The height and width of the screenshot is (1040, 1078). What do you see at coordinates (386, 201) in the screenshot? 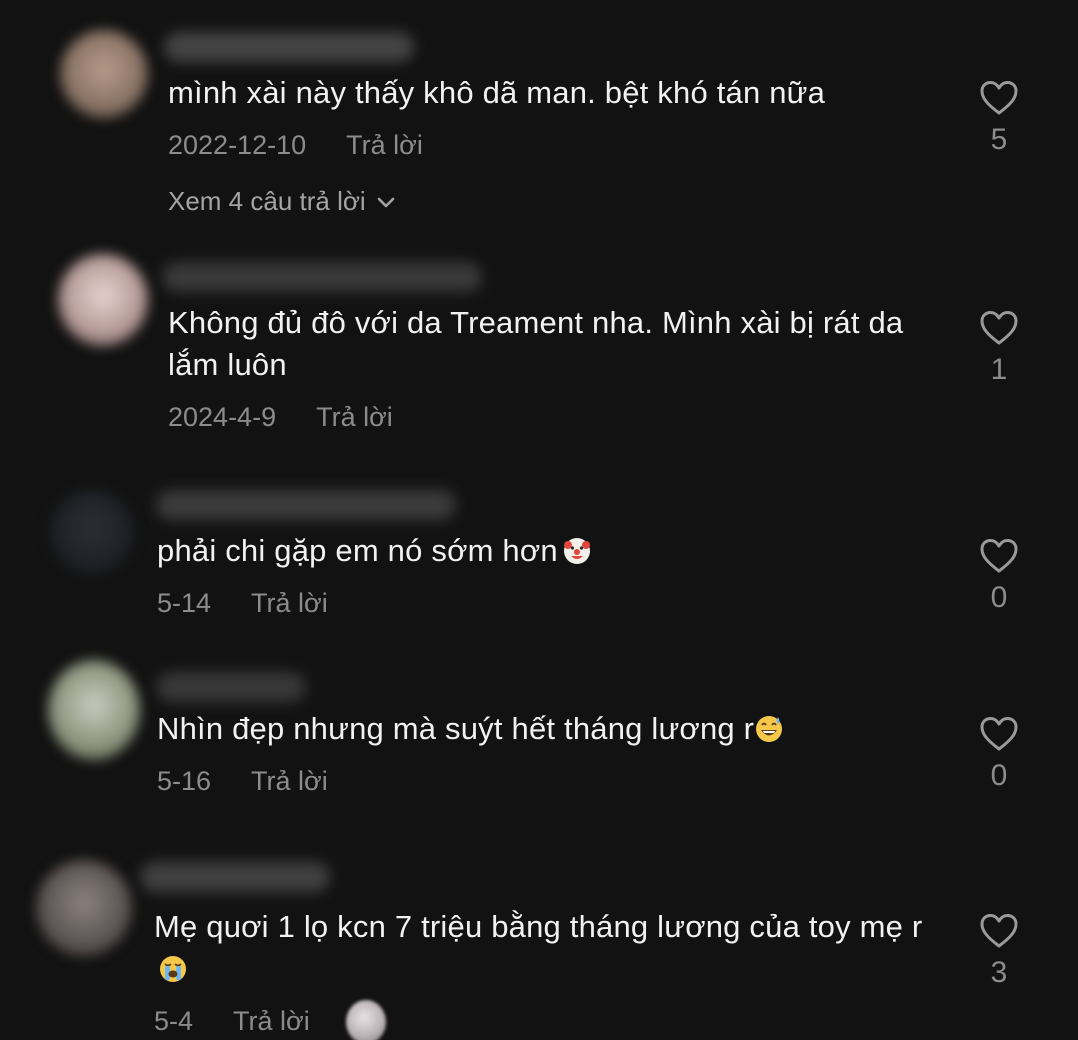
I see `chevron-down-icon` at bounding box center [386, 201].